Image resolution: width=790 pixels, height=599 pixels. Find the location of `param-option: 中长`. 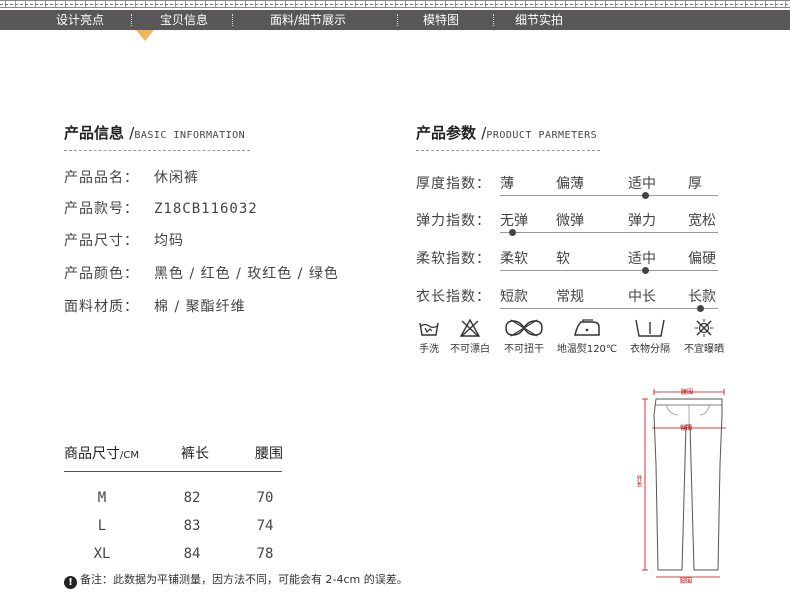

param-option: 中长 is located at coordinates (642, 297).